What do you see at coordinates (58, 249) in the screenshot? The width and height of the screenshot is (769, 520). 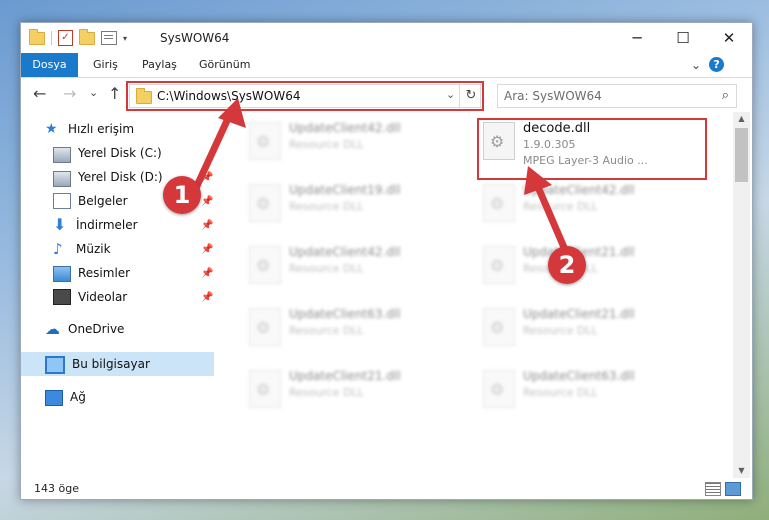 I see `music-icon: ♪` at bounding box center [58, 249].